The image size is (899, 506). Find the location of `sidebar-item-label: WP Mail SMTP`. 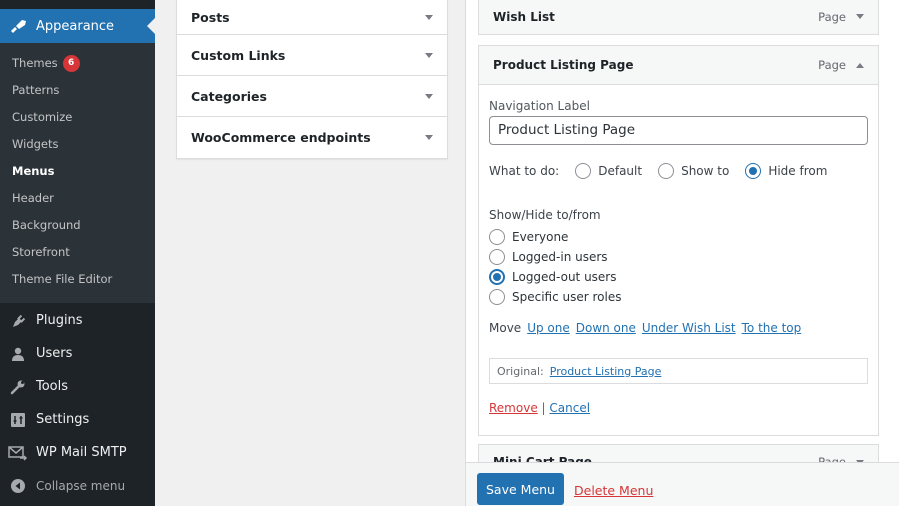

sidebar-item-label: WP Mail SMTP is located at coordinates (81, 452).